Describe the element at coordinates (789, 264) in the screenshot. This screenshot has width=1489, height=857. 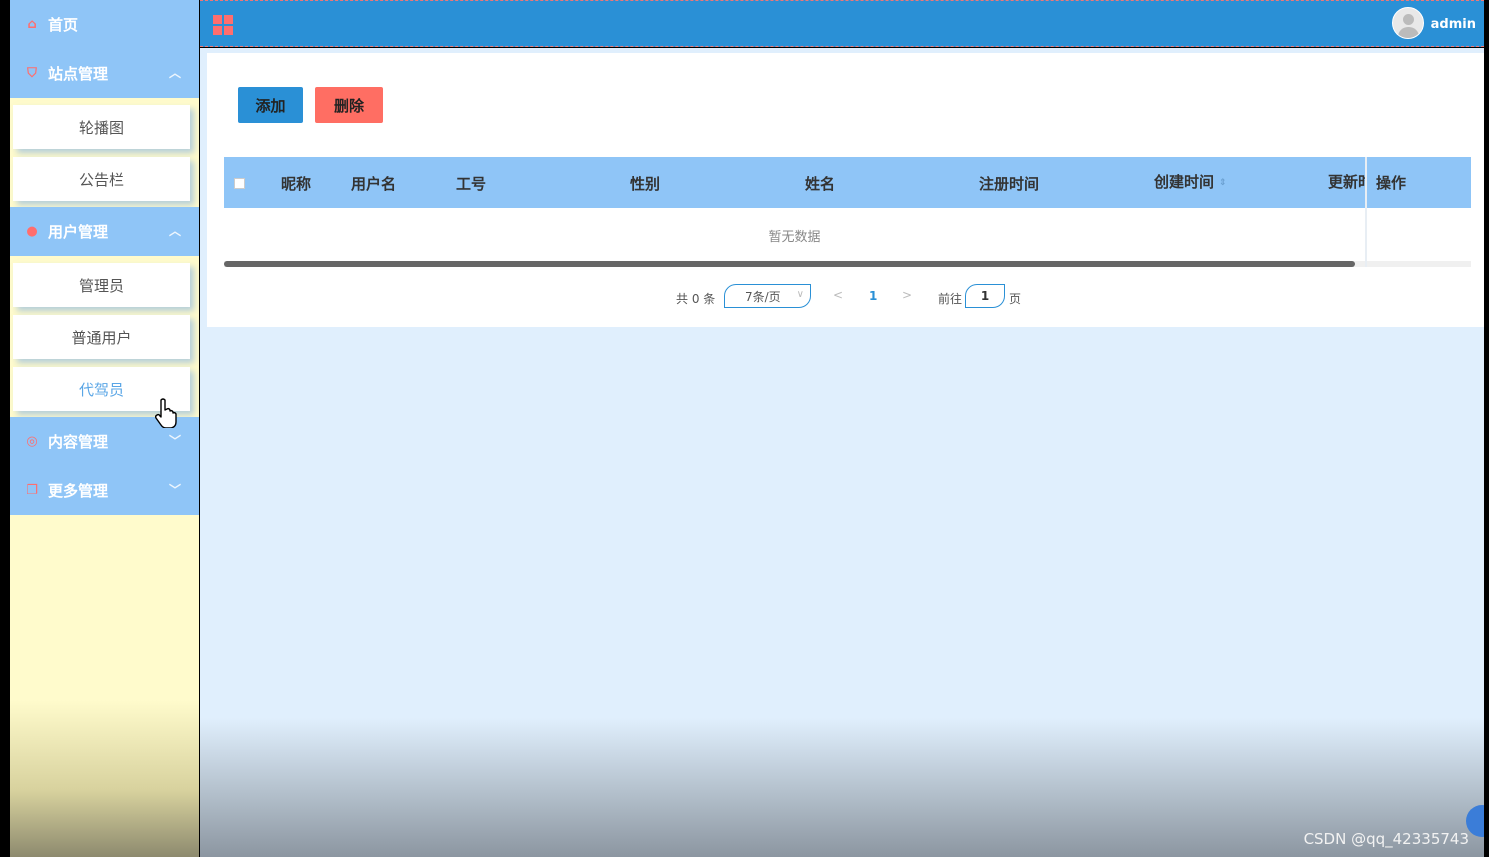
I see `horizontal-scrollbar` at that location.